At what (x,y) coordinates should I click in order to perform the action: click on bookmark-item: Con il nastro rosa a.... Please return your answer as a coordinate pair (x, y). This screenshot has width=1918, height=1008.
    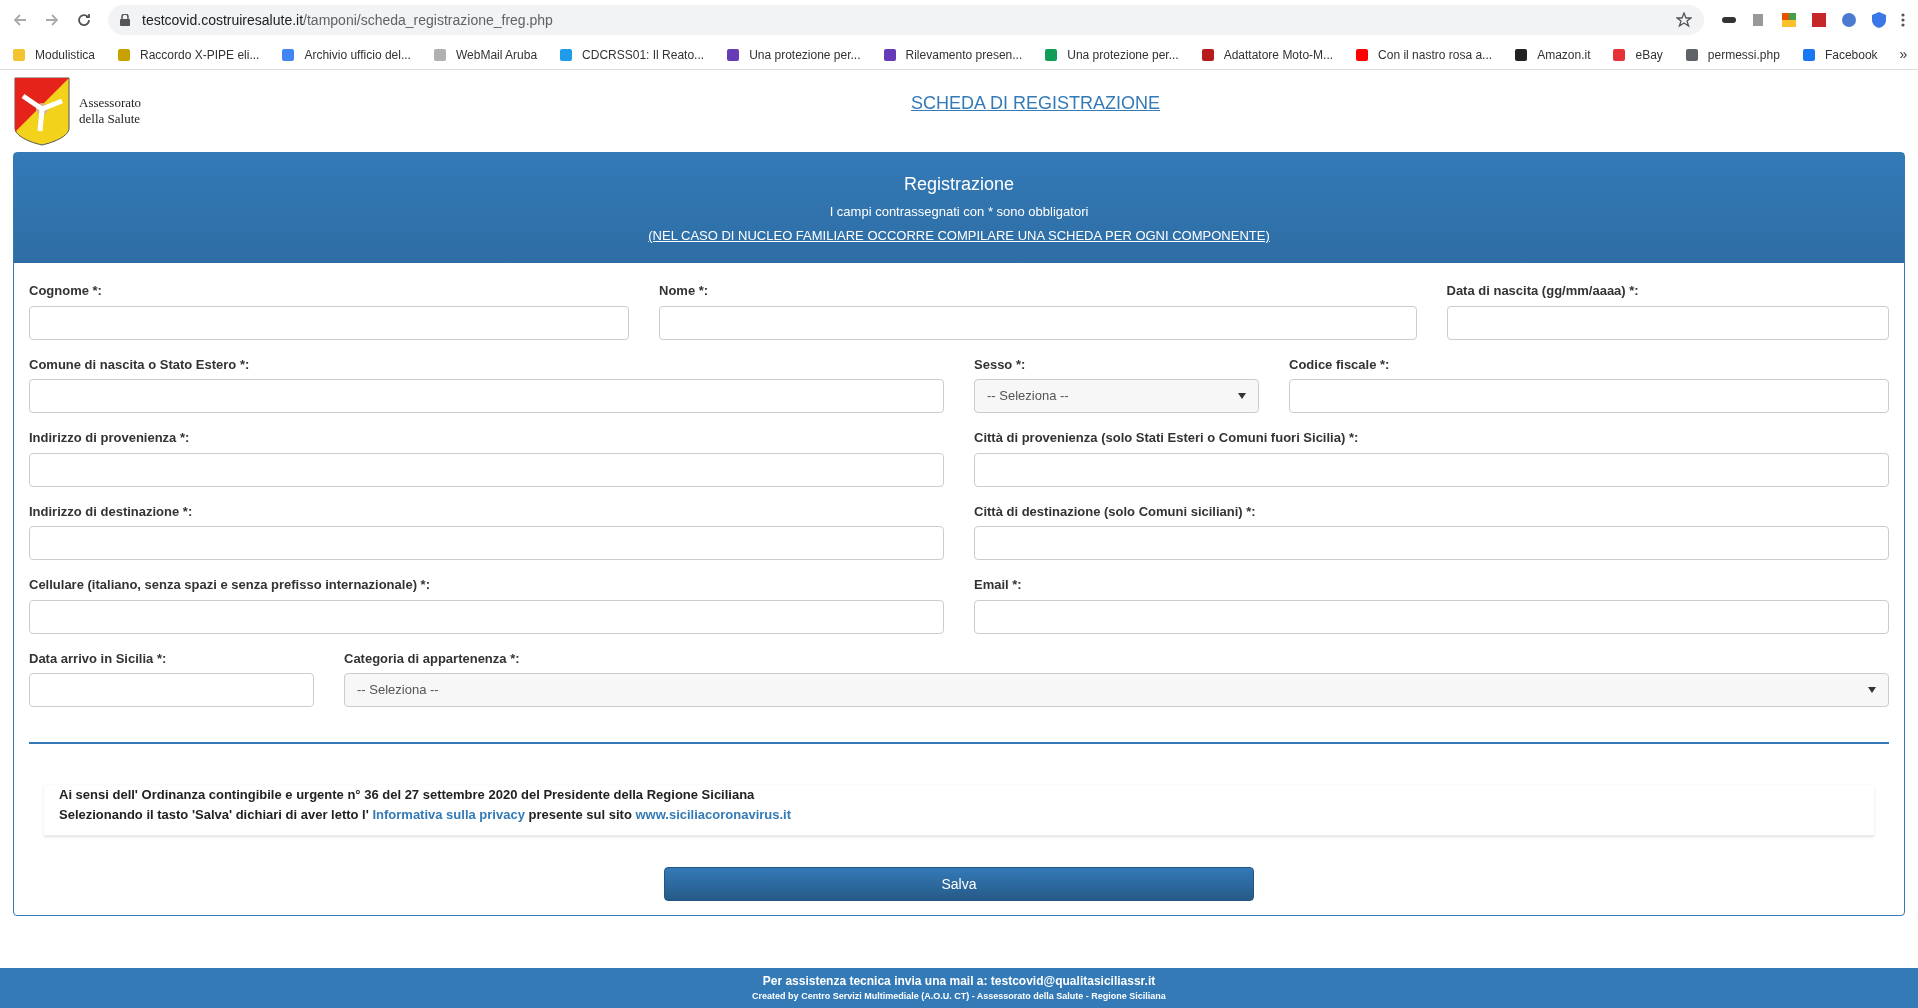
    Looking at the image, I should click on (1424, 54).